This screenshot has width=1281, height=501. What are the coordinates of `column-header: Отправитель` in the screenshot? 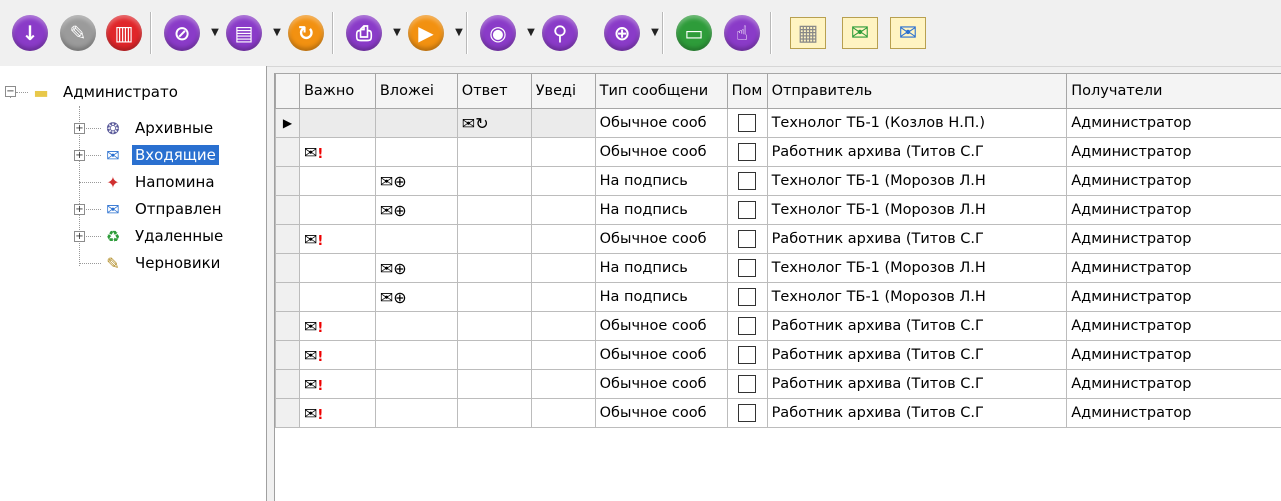 It's located at (917, 91).